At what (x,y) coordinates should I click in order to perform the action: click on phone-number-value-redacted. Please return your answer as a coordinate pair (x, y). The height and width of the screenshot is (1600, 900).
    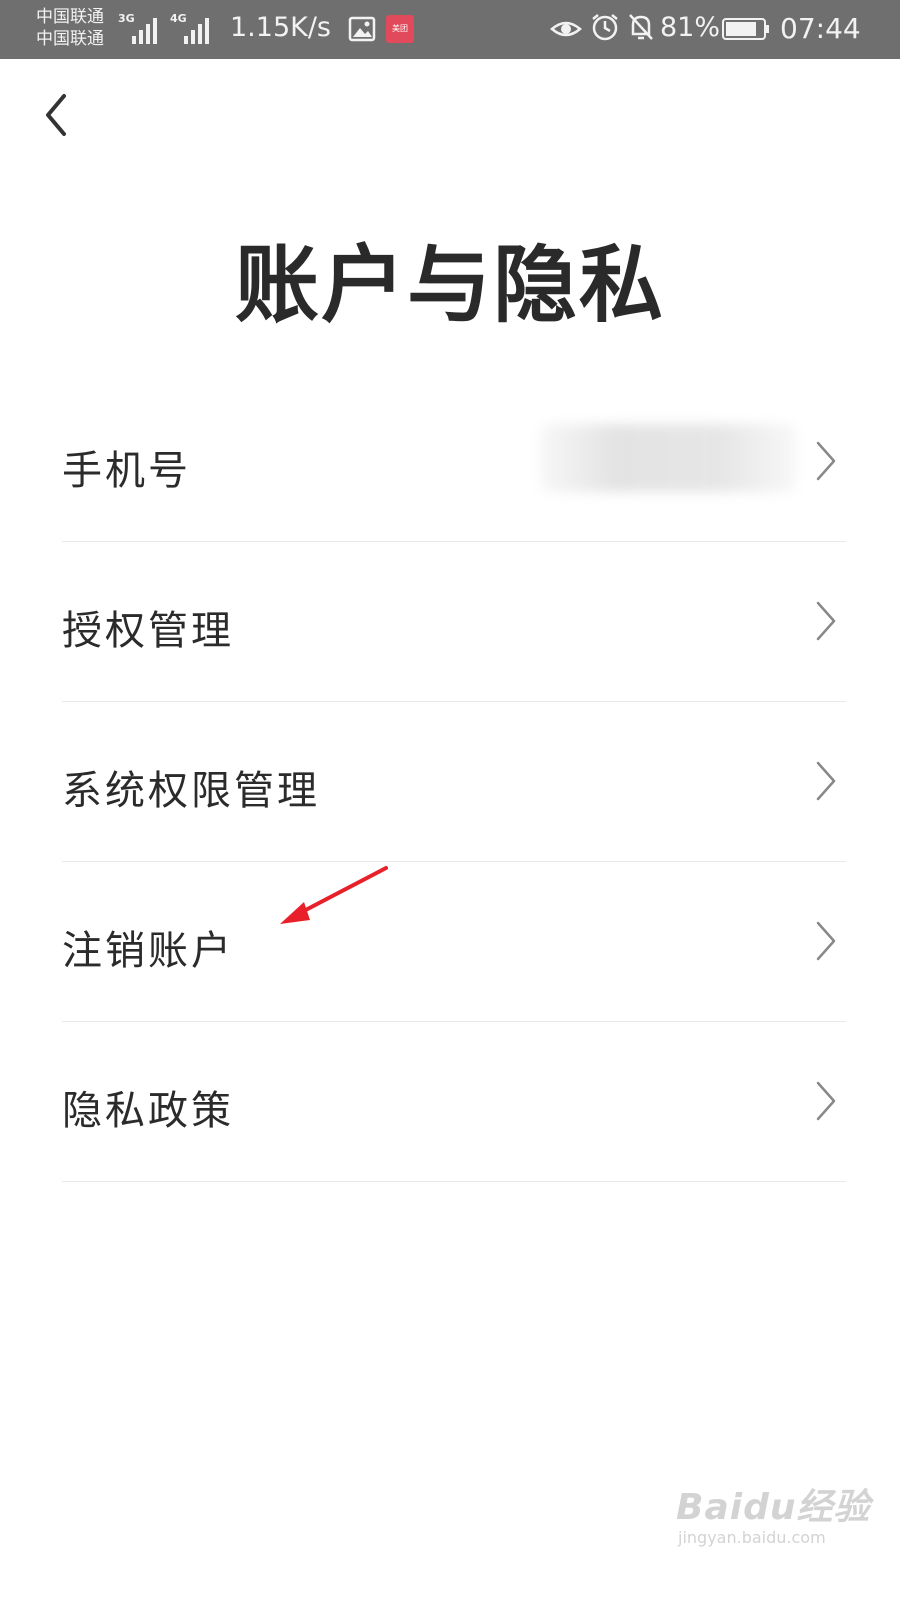
    Looking at the image, I should click on (668, 458).